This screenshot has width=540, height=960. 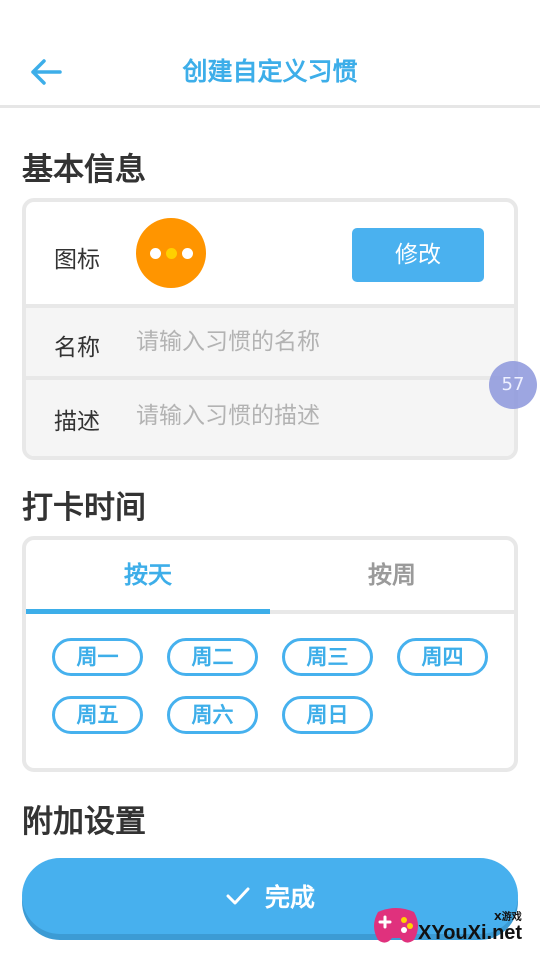 What do you see at coordinates (212, 657) in the screenshot?
I see `day-chip-tuesday: 周二` at bounding box center [212, 657].